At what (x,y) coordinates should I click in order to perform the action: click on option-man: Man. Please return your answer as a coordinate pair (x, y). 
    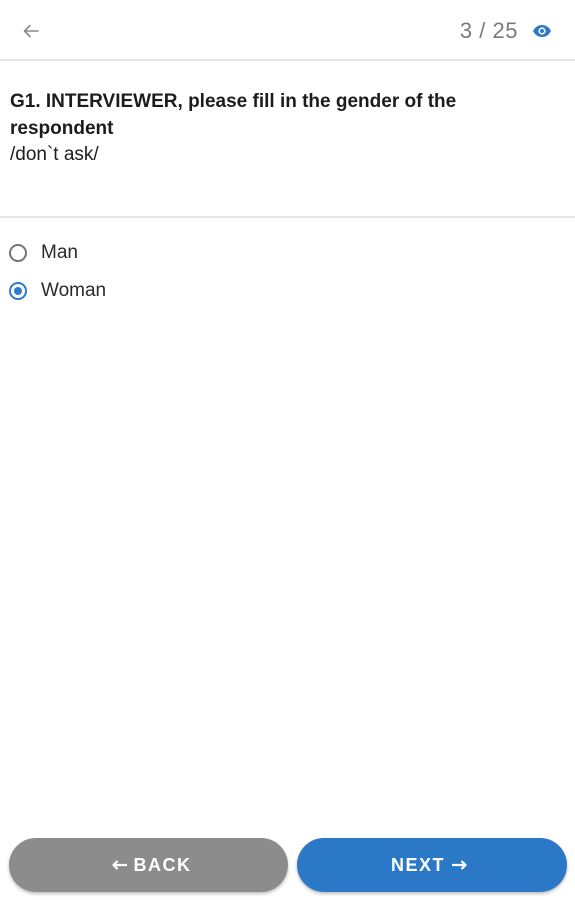
    Looking at the image, I should click on (43, 253).